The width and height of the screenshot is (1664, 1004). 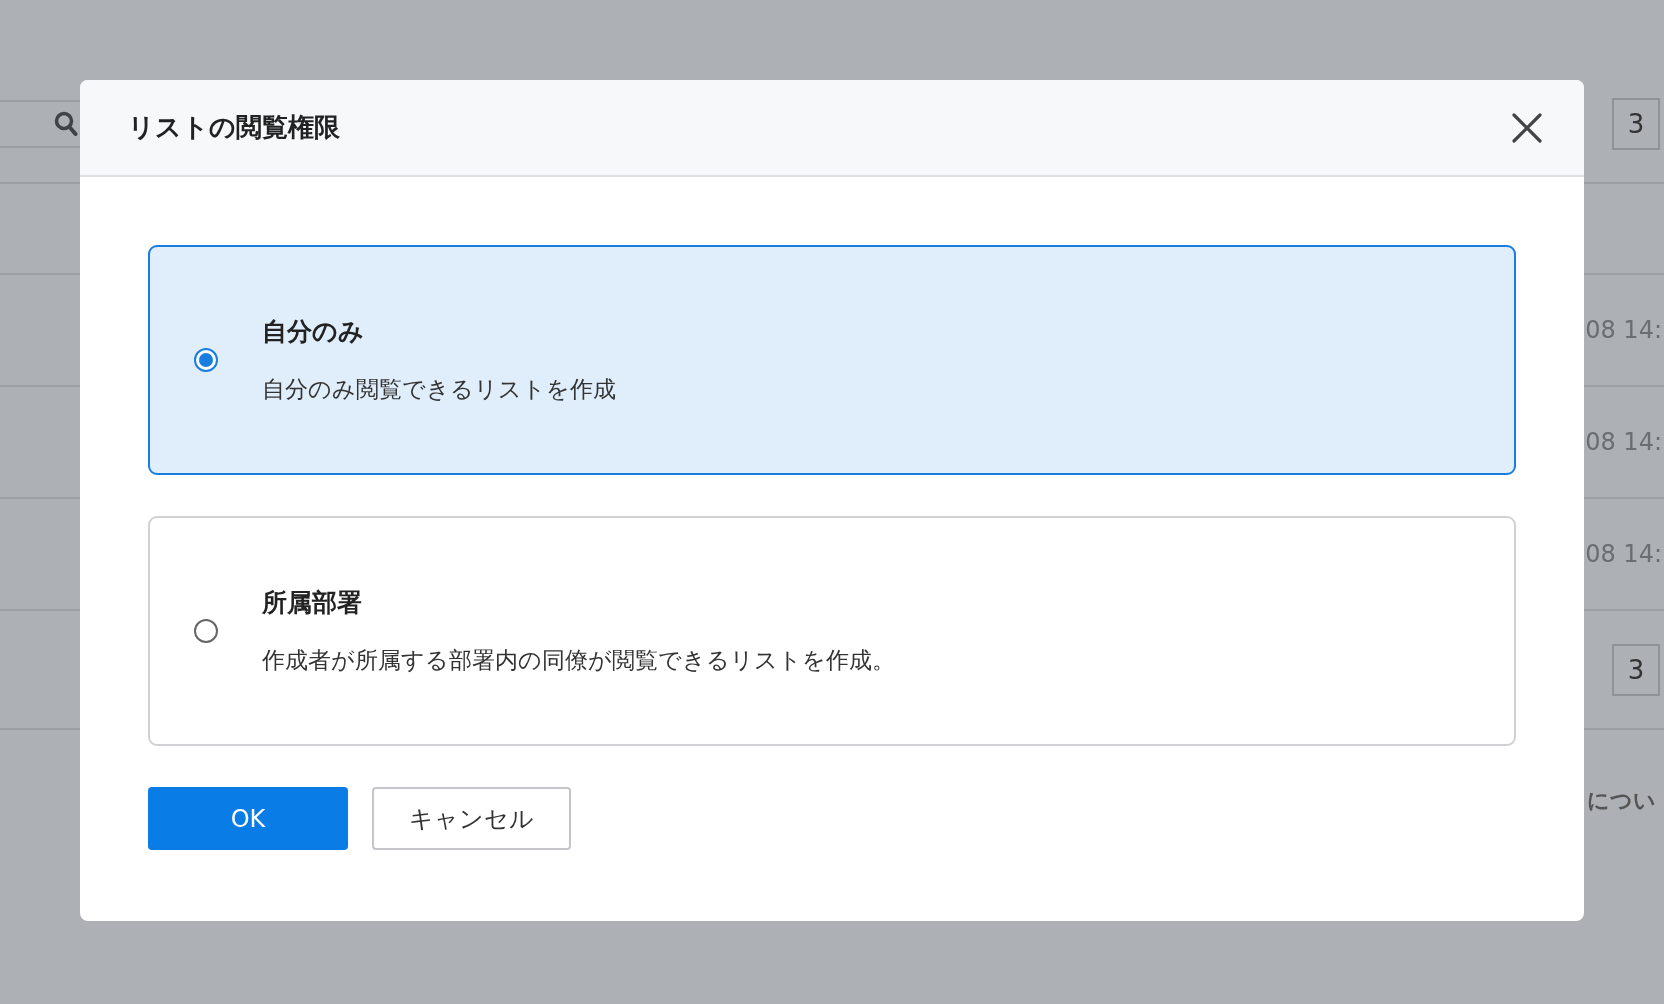 What do you see at coordinates (1621, 801) in the screenshot?
I see `footer-link: につい` at bounding box center [1621, 801].